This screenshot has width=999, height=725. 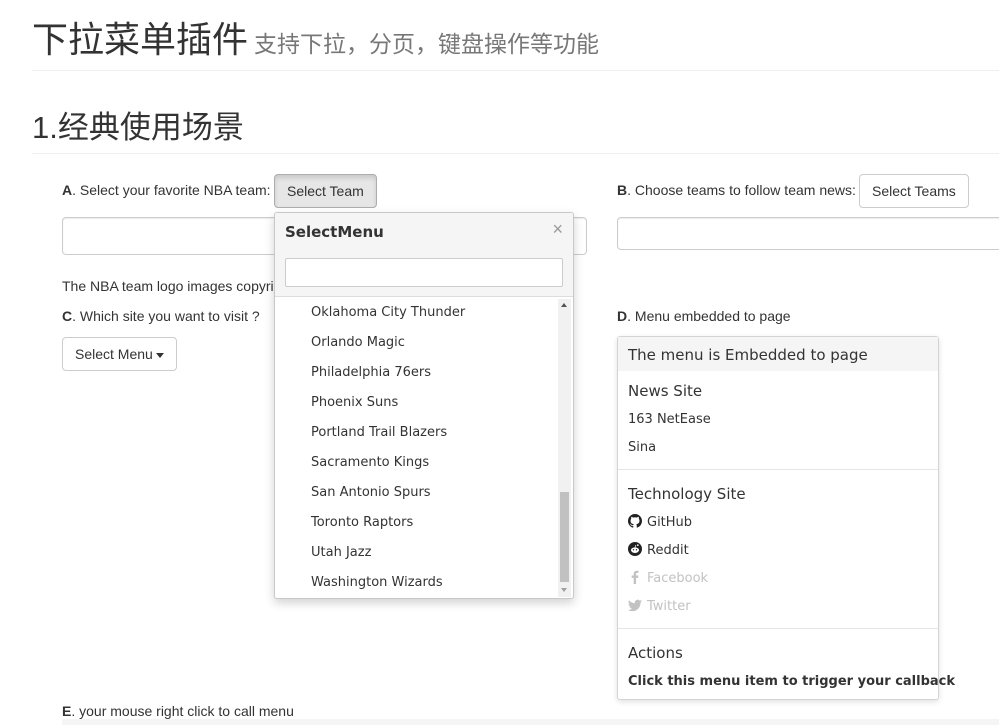 What do you see at coordinates (665, 391) in the screenshot?
I see `group-title-news: News Site` at bounding box center [665, 391].